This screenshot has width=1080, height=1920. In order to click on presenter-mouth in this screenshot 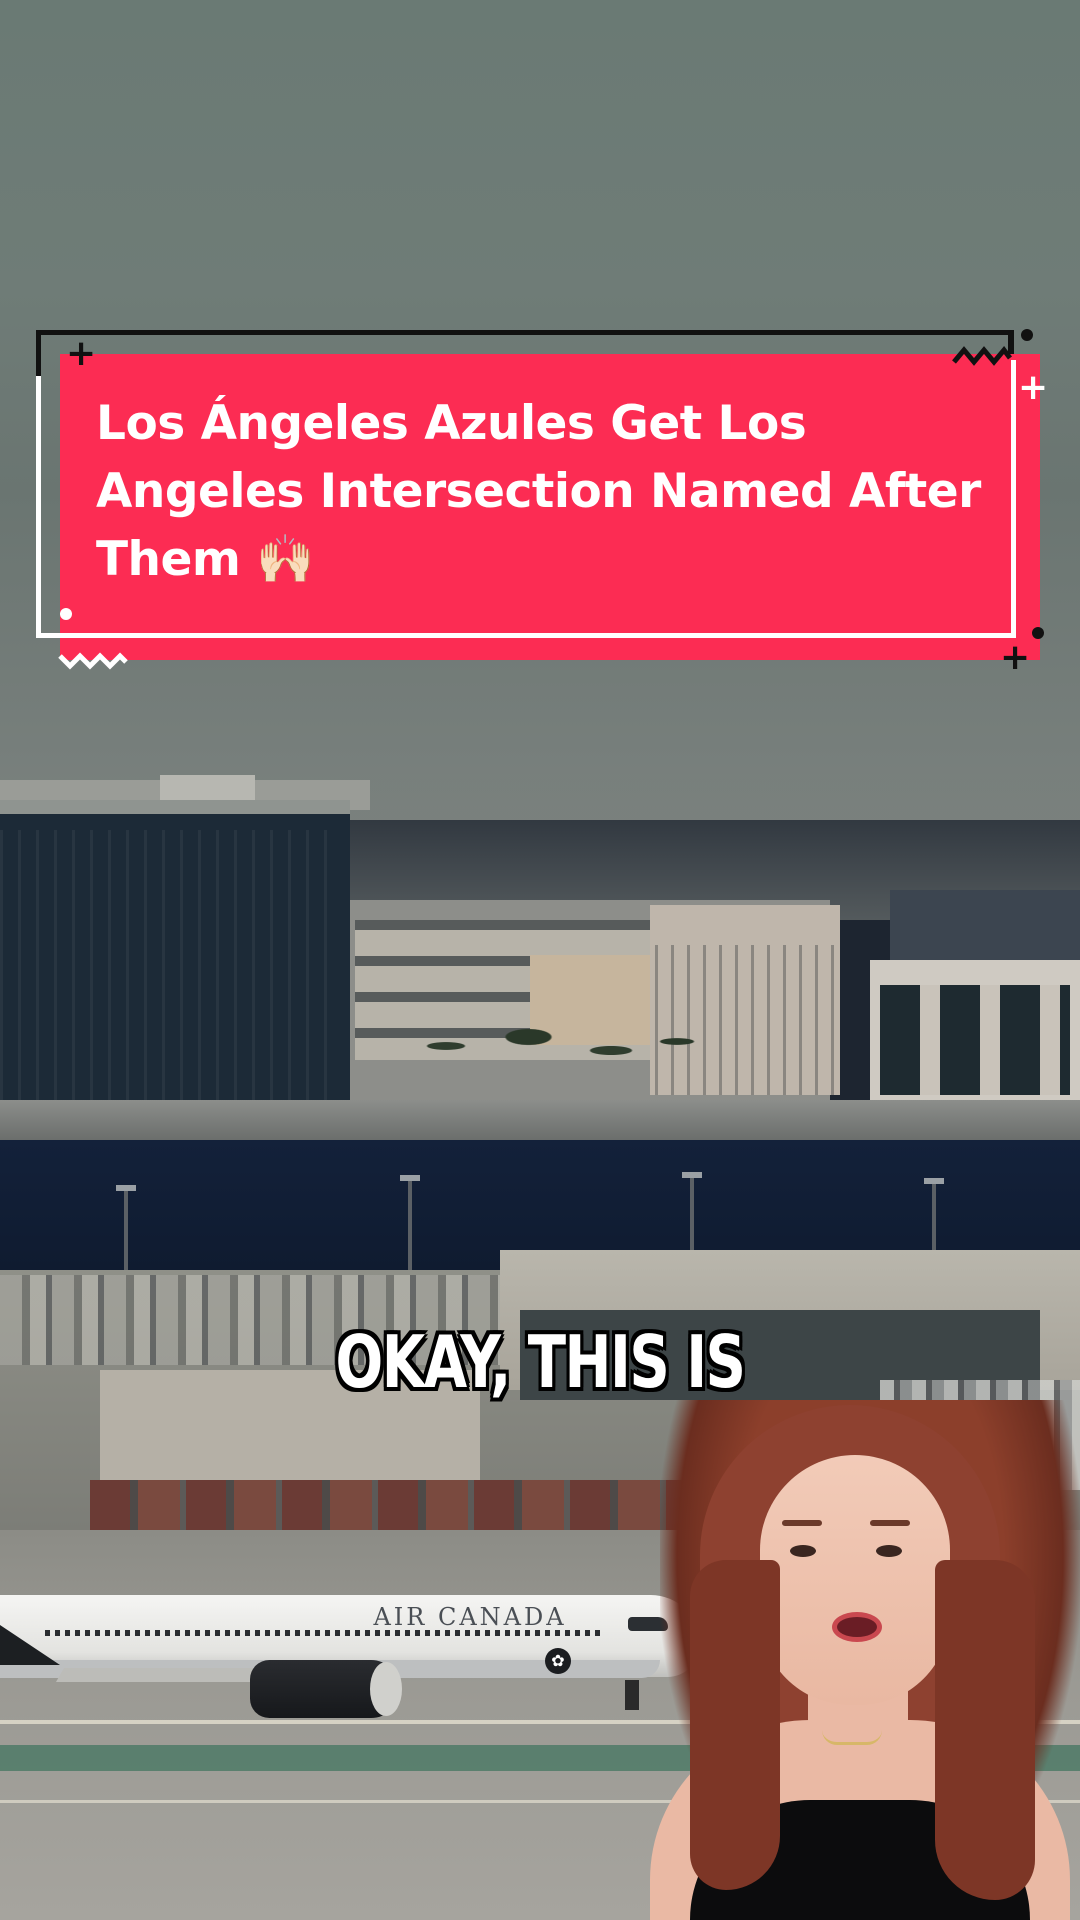, I will do `click(857, 1627)`.